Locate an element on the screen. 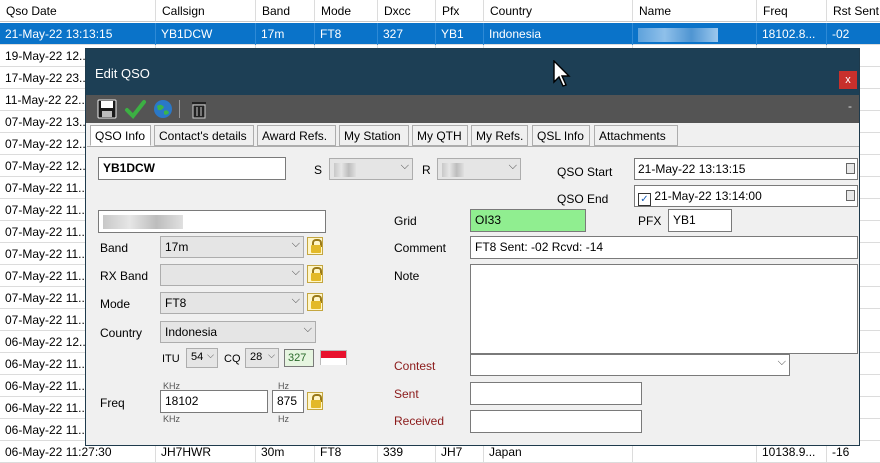  tab-qso-info: QSO Info is located at coordinates (120, 135).